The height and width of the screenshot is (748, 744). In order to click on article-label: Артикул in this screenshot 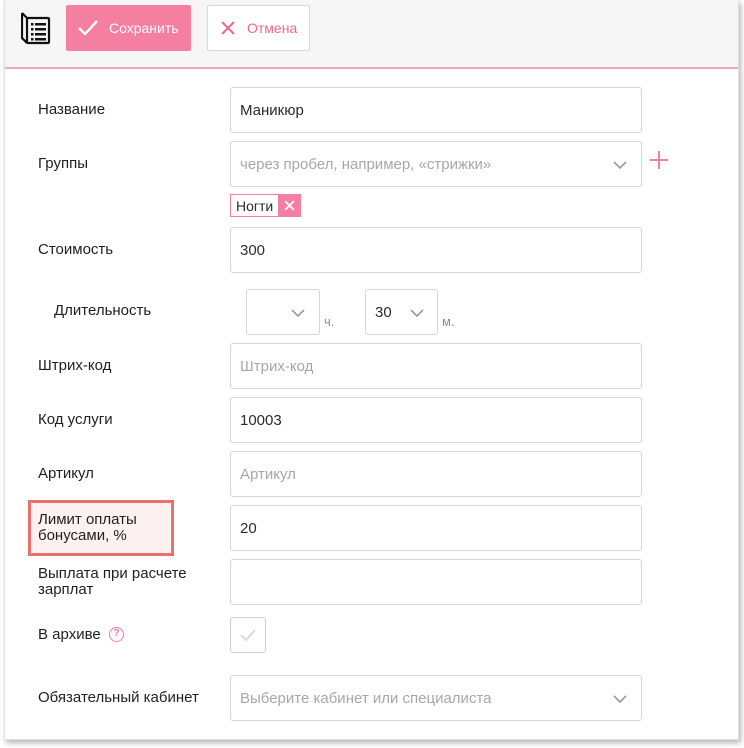, I will do `click(66, 473)`.